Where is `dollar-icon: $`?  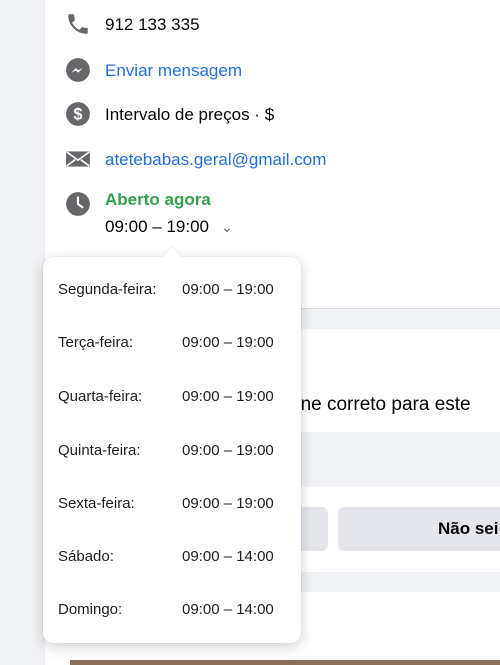 dollar-icon: $ is located at coordinates (78, 114).